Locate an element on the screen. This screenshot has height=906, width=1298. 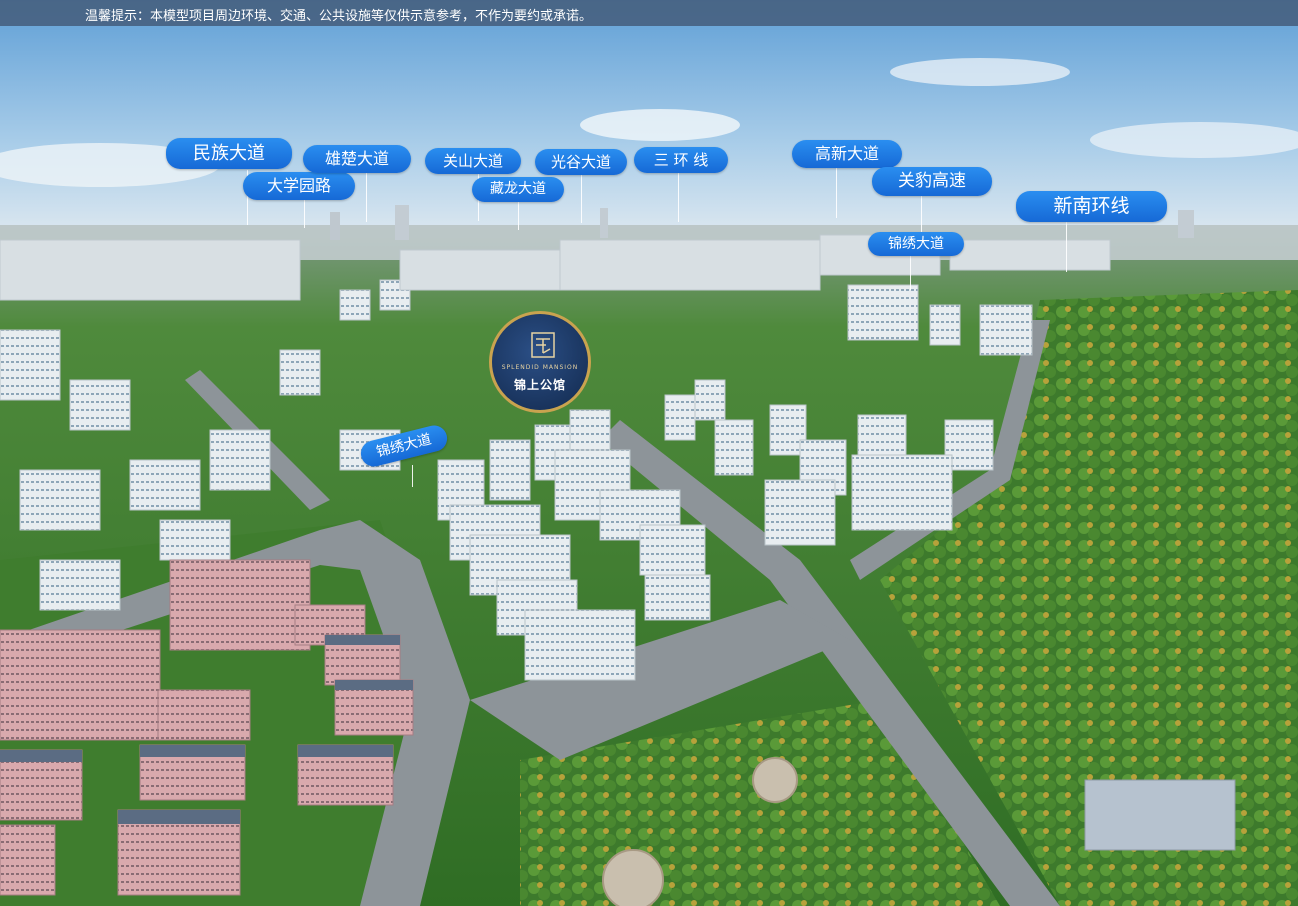
road-label-canglong: 藏龙大道 is located at coordinates (518, 189).